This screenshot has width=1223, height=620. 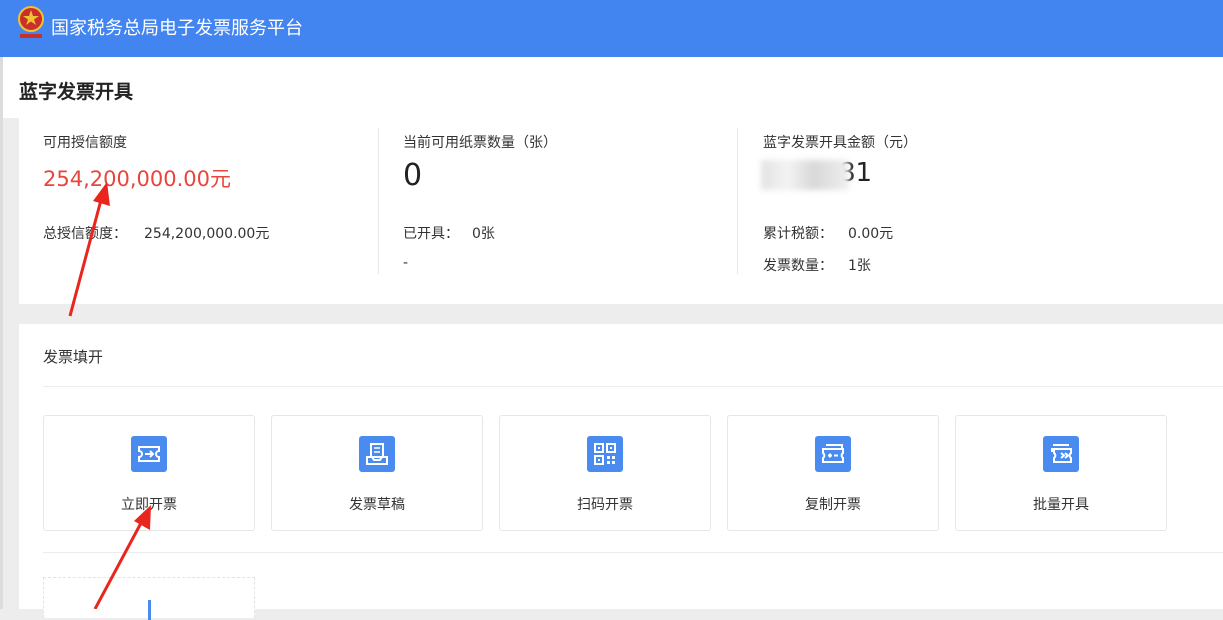 I want to click on invoice-count-label: 发票数量：, so click(x=798, y=266).